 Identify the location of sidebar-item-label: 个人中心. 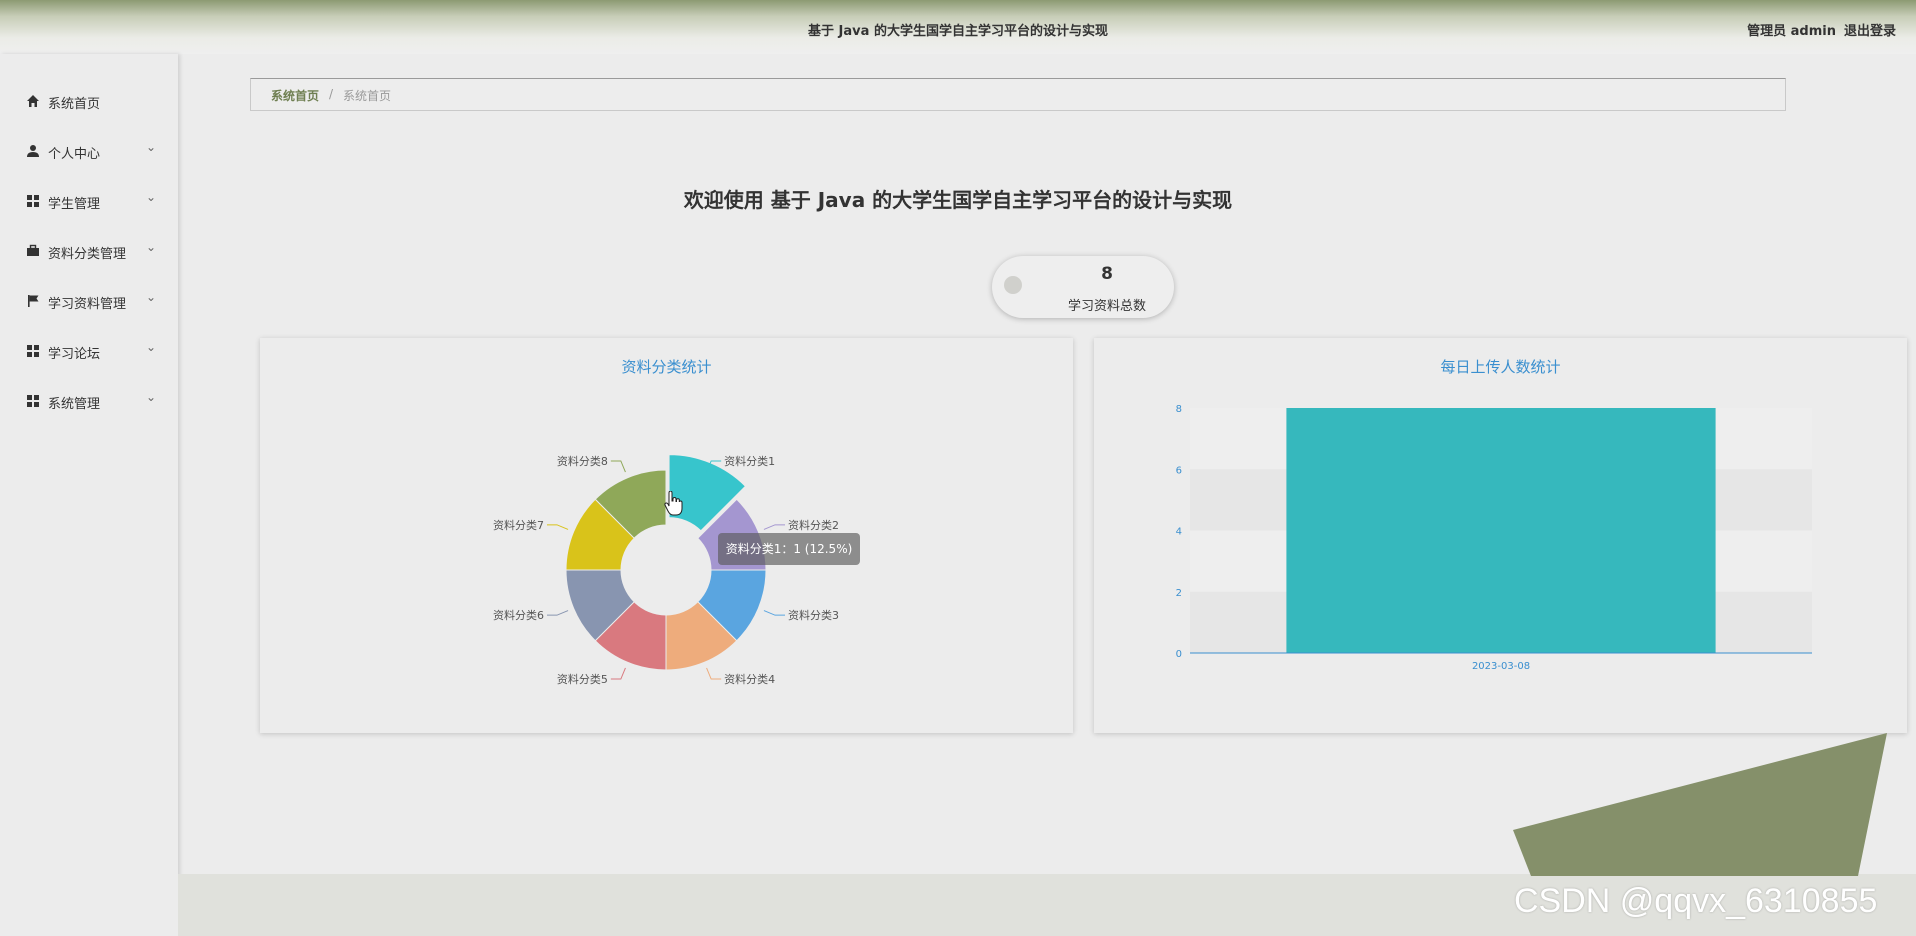
(74, 154).